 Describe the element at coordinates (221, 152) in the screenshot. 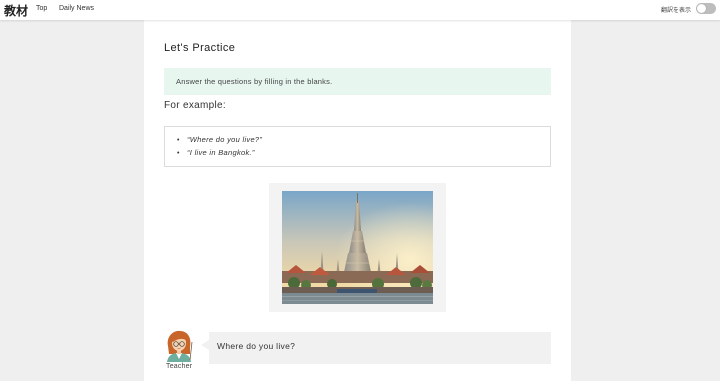

I see `example-text: “I live in Bangkok.”` at that location.